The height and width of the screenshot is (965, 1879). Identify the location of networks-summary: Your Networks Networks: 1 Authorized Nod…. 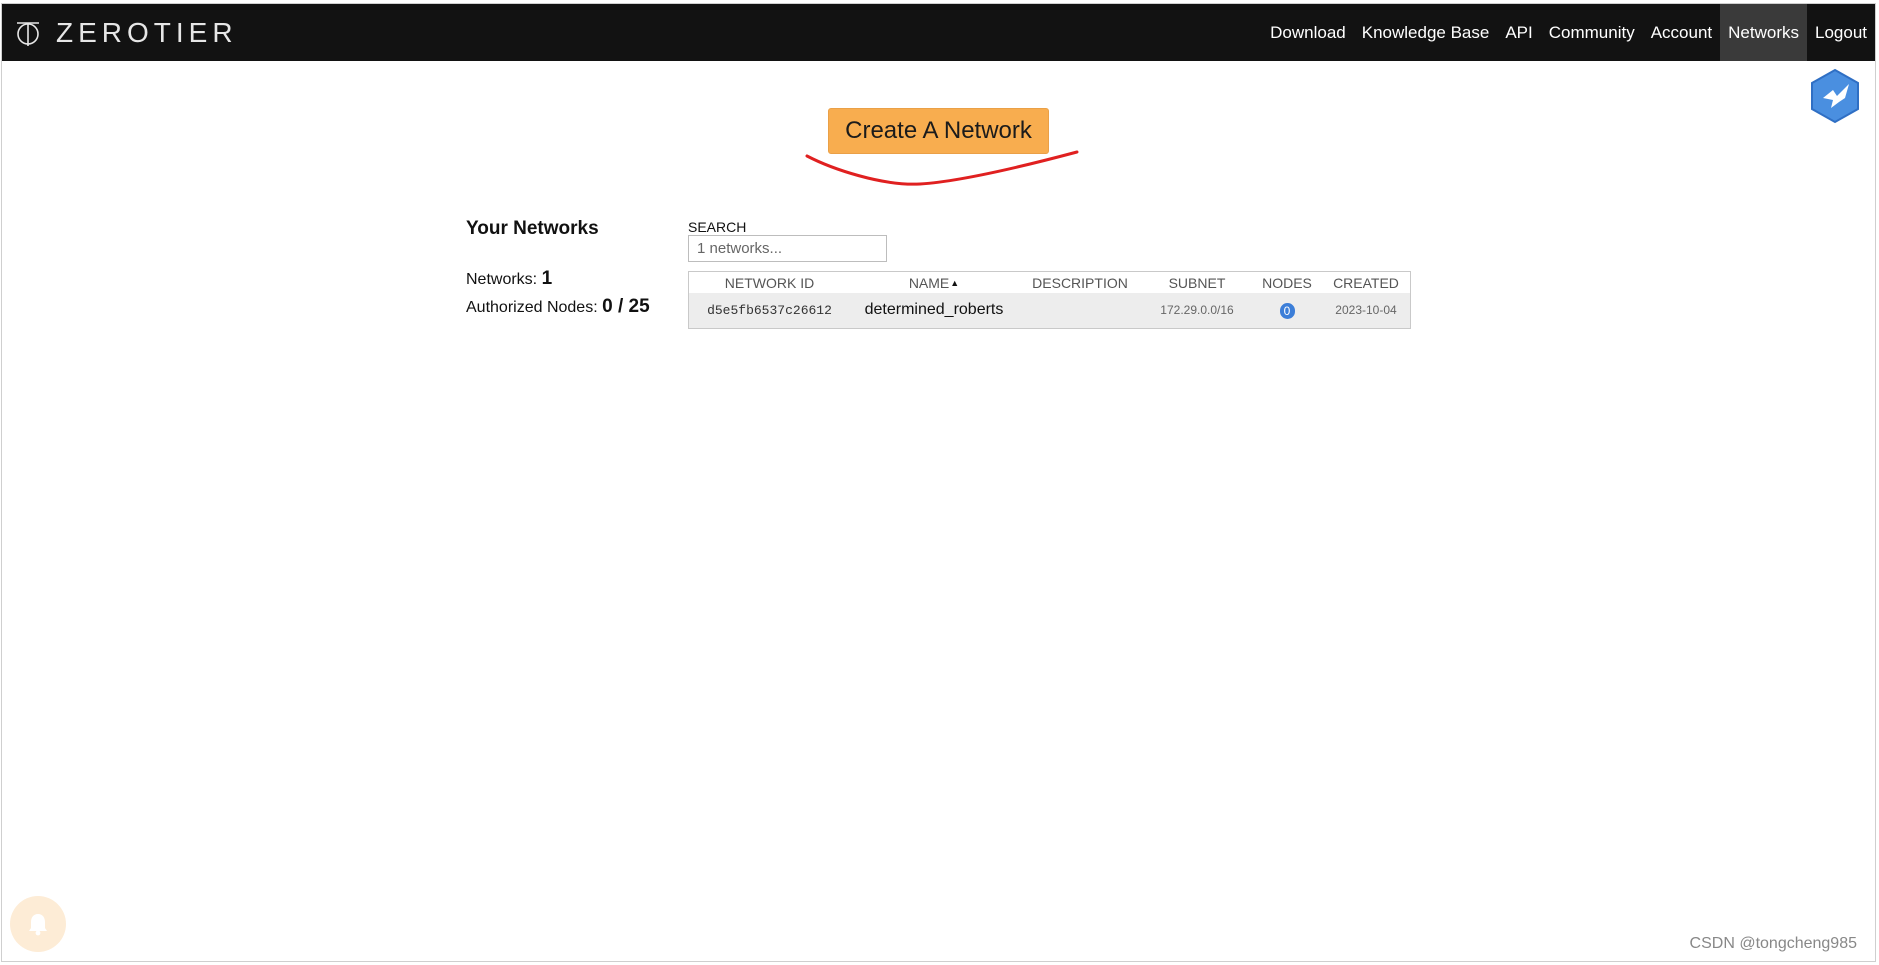
(571, 268).